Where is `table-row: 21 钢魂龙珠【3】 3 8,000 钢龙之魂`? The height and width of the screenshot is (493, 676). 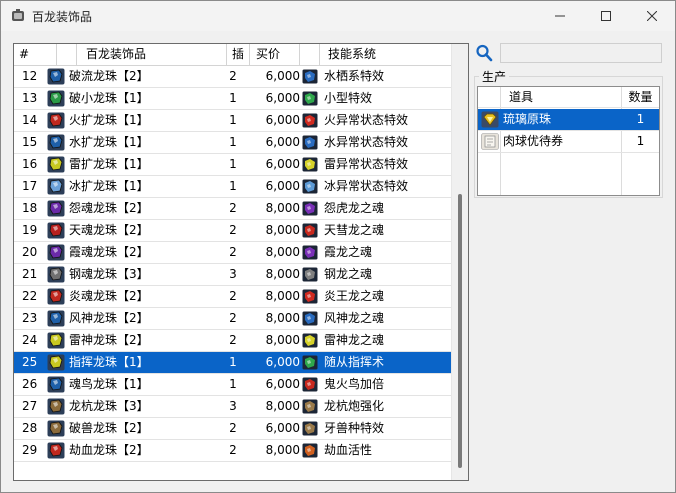
table-row: 21 钢魂龙珠【3】 3 8,000 钢龙之魂 is located at coordinates (232, 275).